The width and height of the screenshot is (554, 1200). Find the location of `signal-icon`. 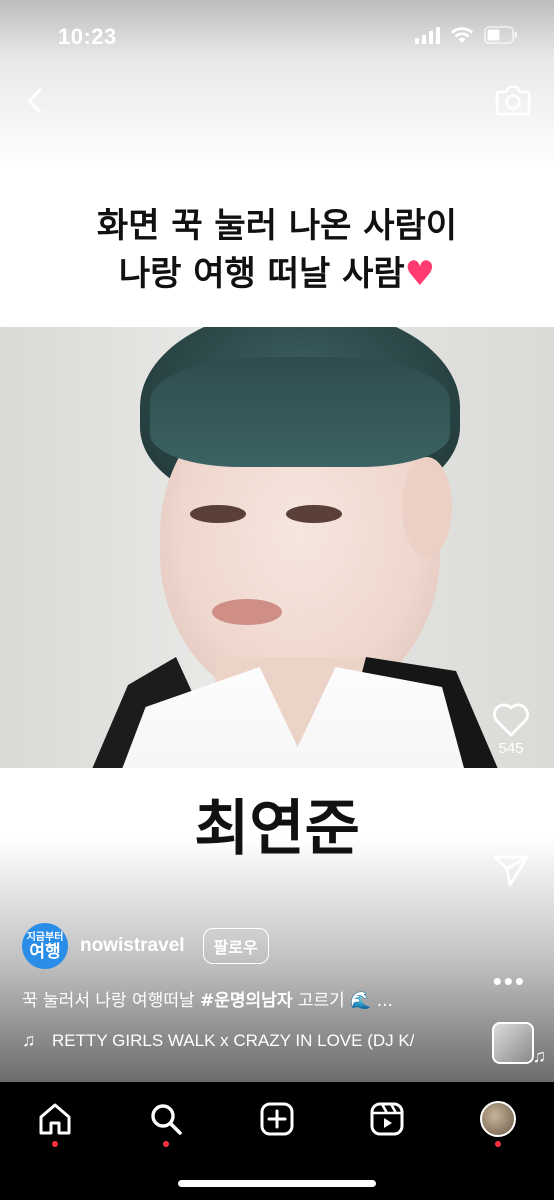

signal-icon is located at coordinates (427, 35).